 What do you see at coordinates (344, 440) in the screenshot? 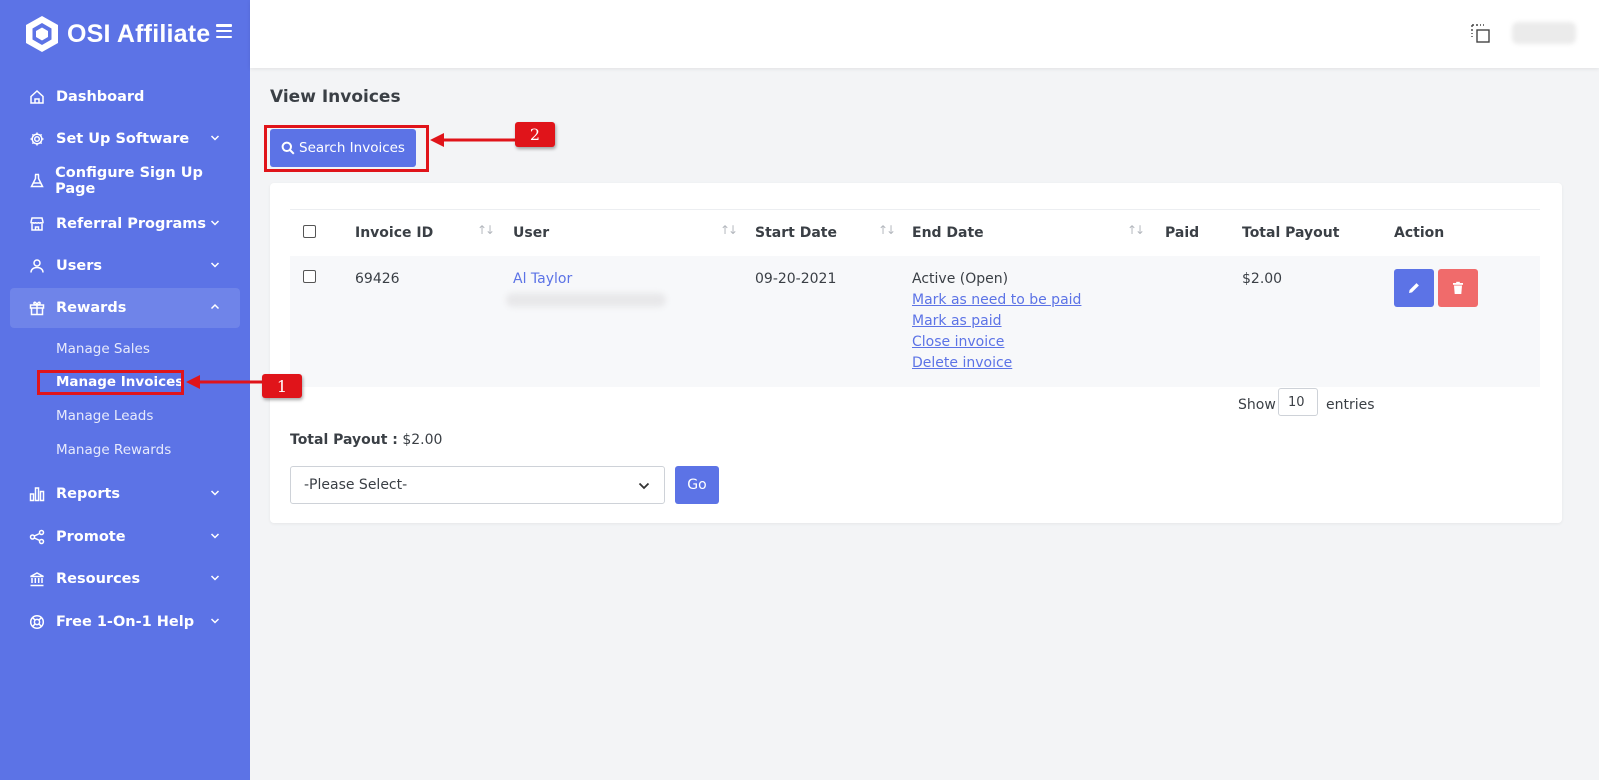
I see `total-payout-label: Total Payout :` at bounding box center [344, 440].